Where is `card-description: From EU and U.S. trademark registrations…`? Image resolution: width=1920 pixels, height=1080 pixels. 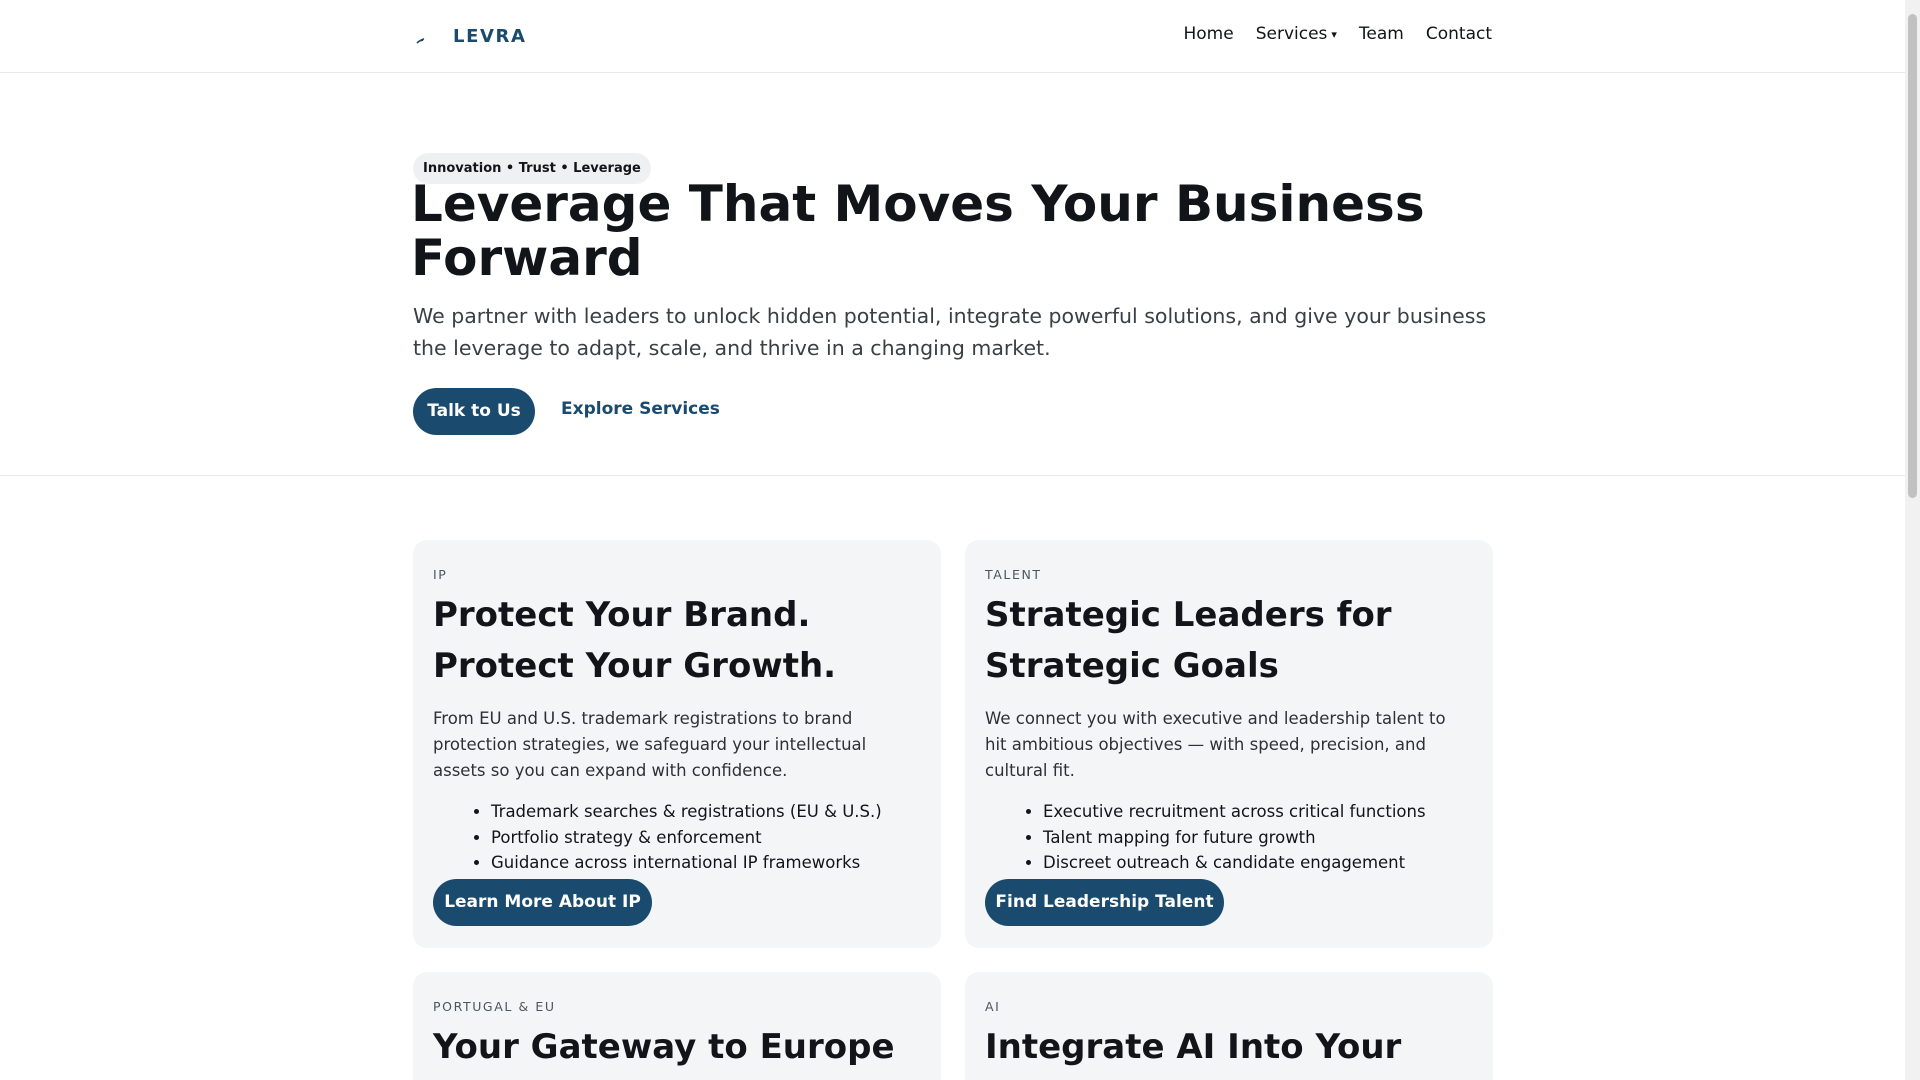 card-description: From EU and U.S. trademark registrations… is located at coordinates (650, 744).